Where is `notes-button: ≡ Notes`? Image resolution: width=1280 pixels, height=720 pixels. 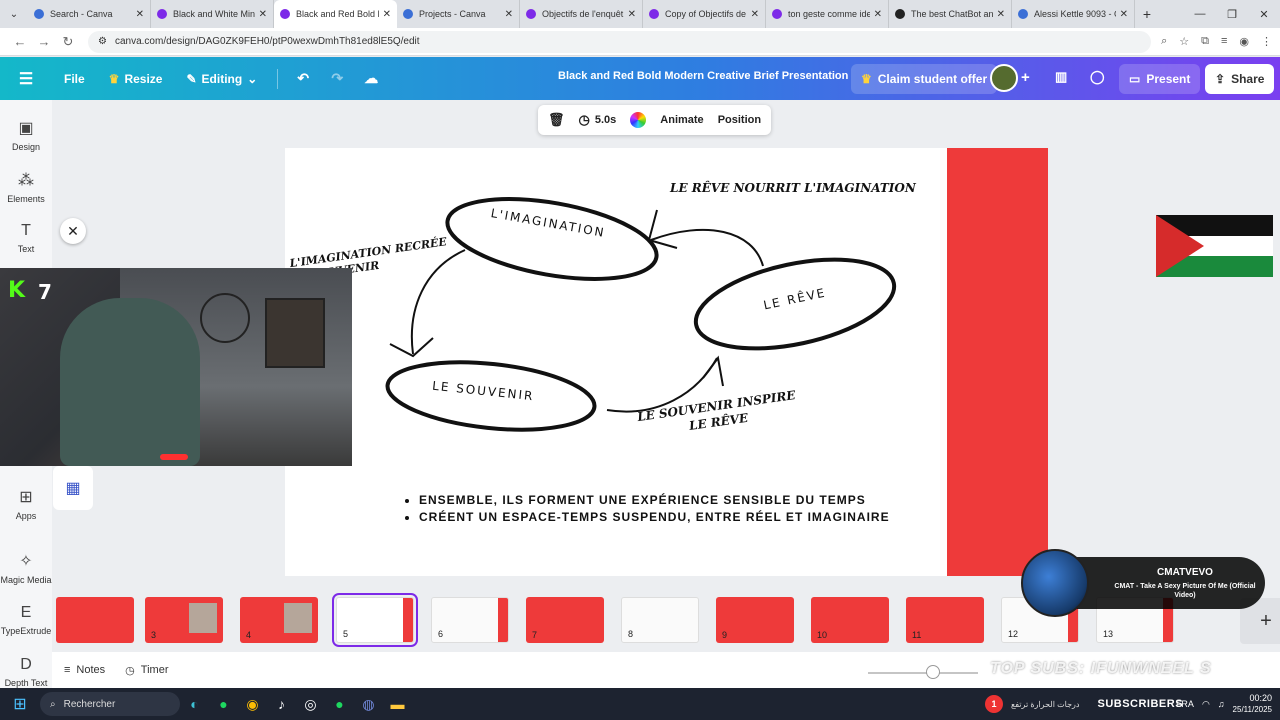
notes-button: ≡ Notes is located at coordinates (84, 670).